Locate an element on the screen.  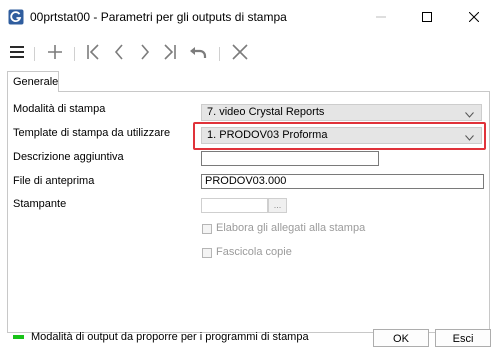
template-value: 1. PRODOV03 Proforma is located at coordinates (267, 135).